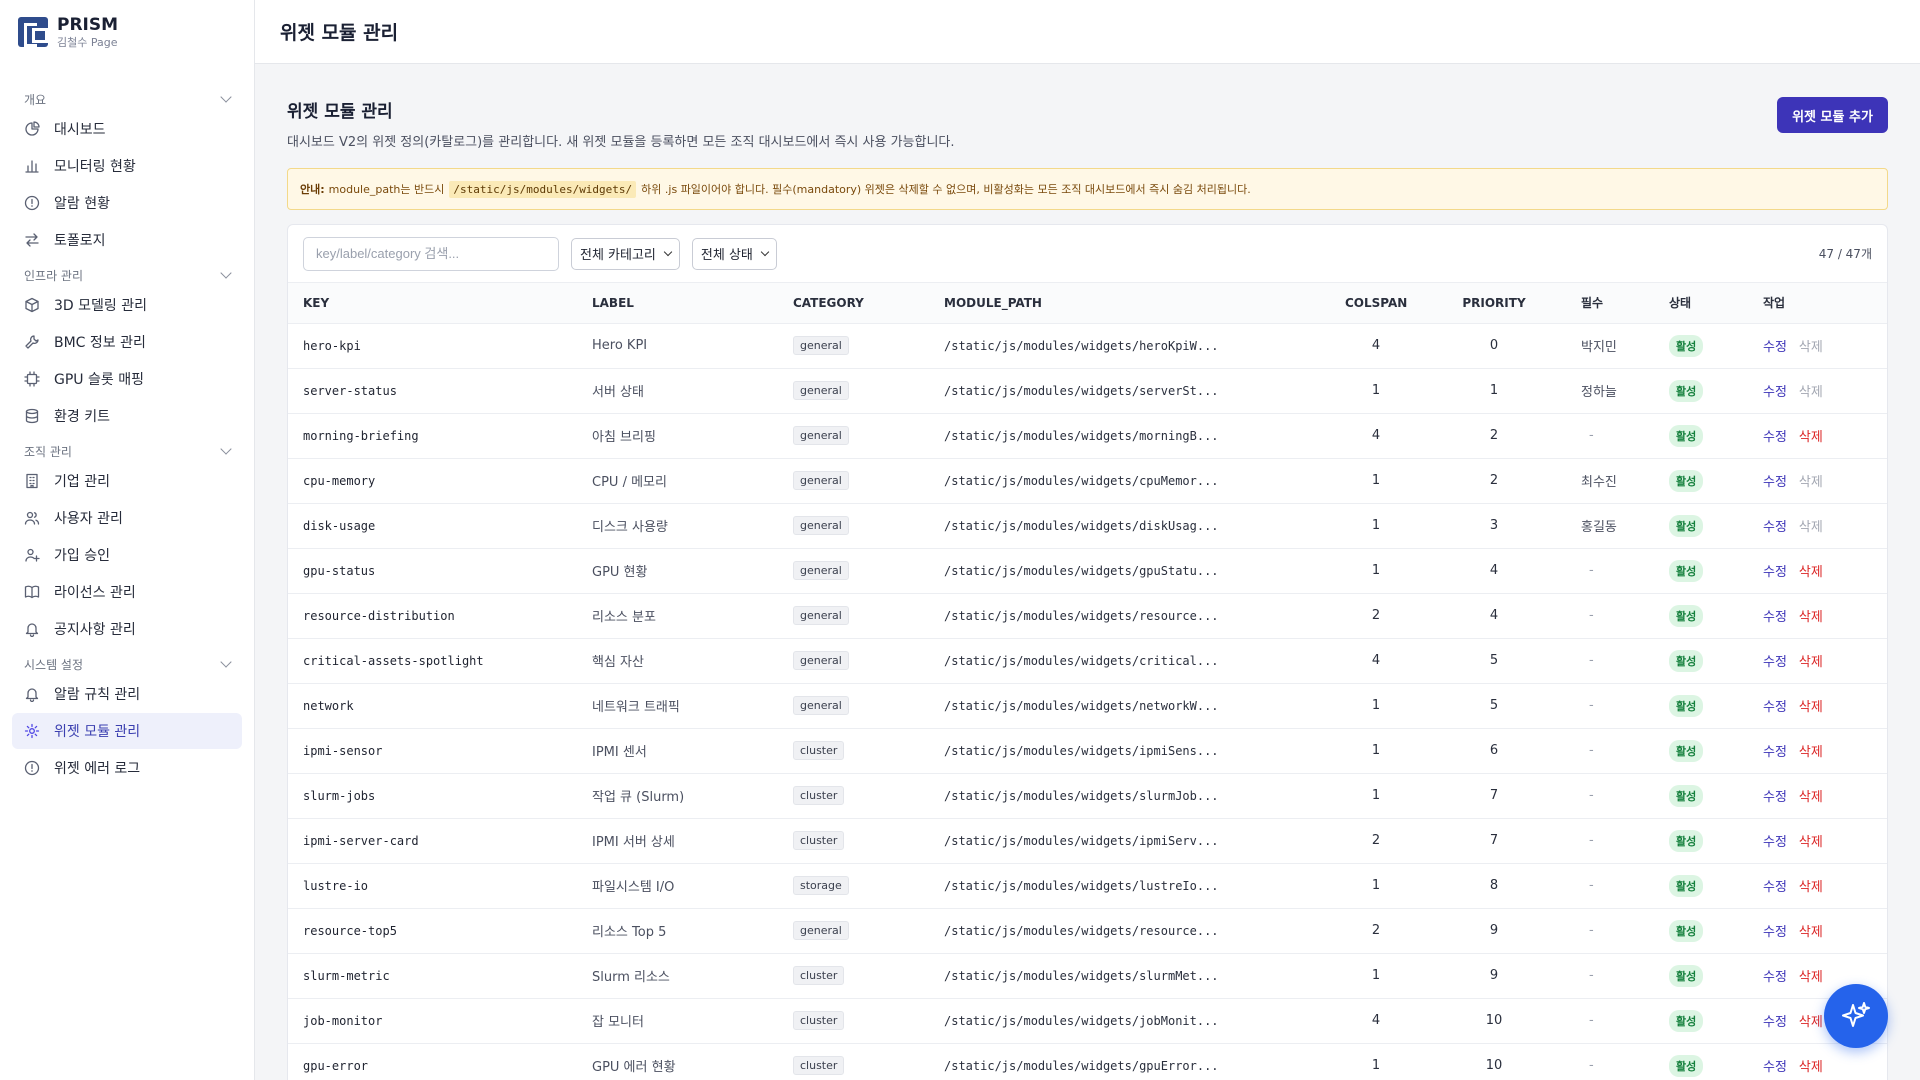 Image resolution: width=1920 pixels, height=1080 pixels. Describe the element at coordinates (127, 240) in the screenshot. I see `sidebar-item: 토폴로지` at that location.